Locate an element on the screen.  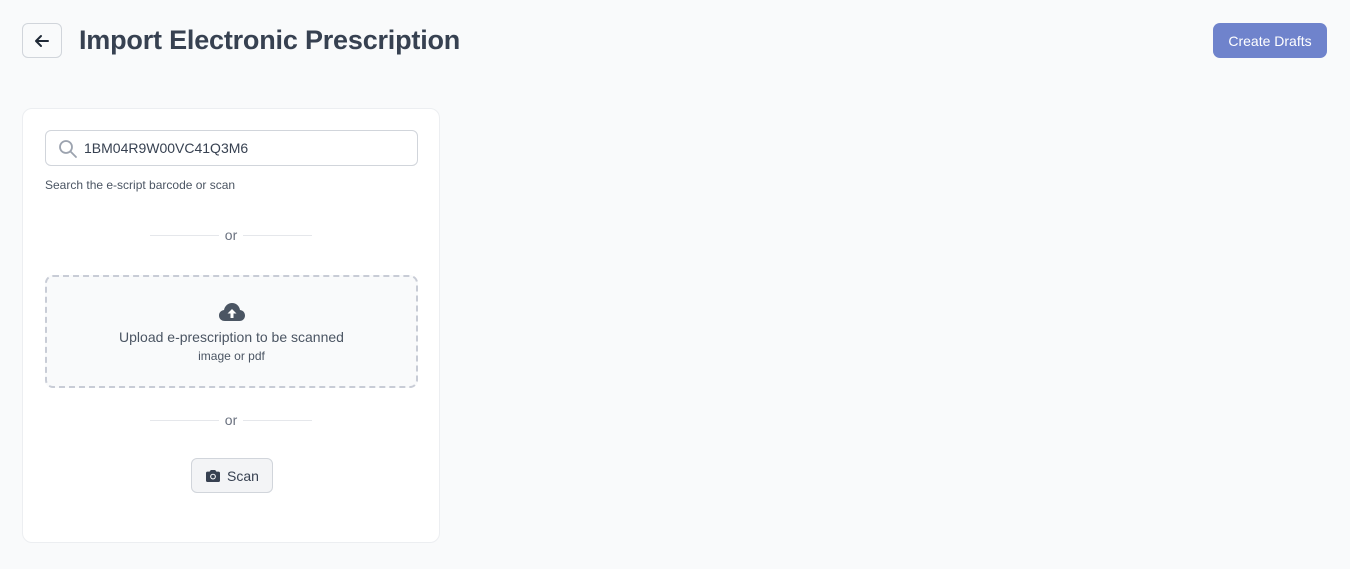
scan-button: Scan is located at coordinates (232, 475).